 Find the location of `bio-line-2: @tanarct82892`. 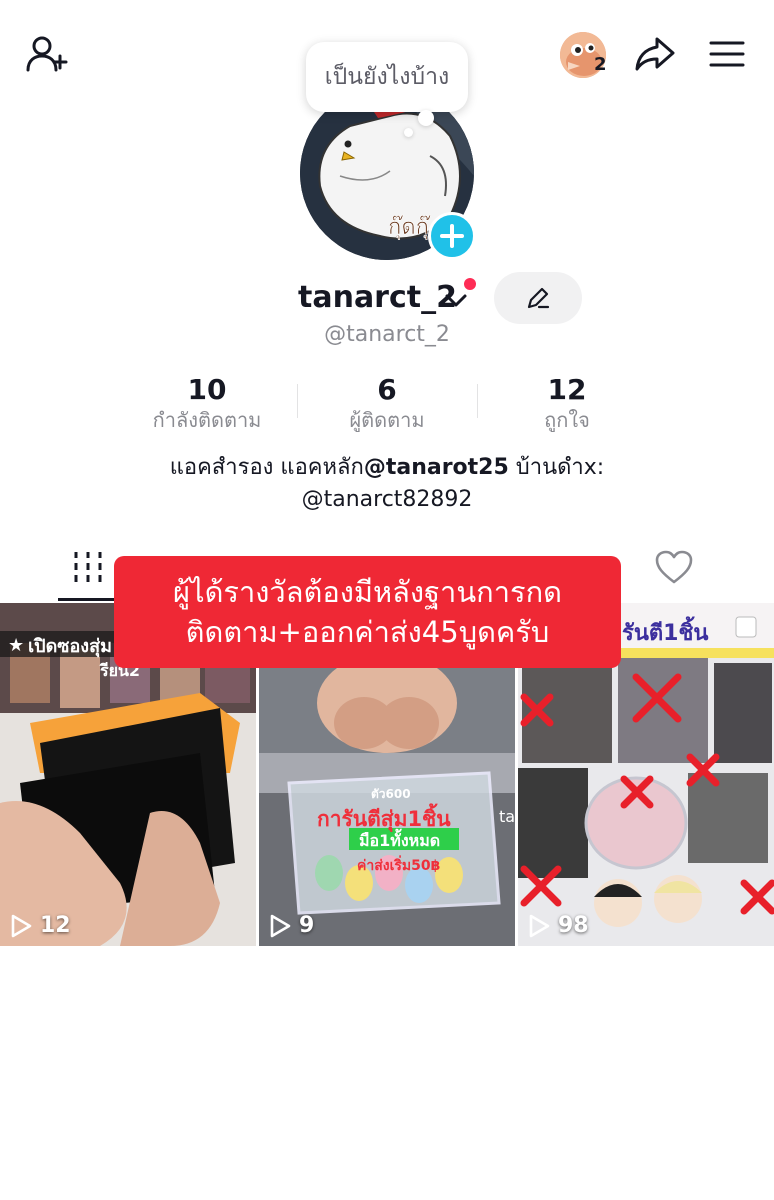

bio-line-2: @tanarct82892 is located at coordinates (387, 500).